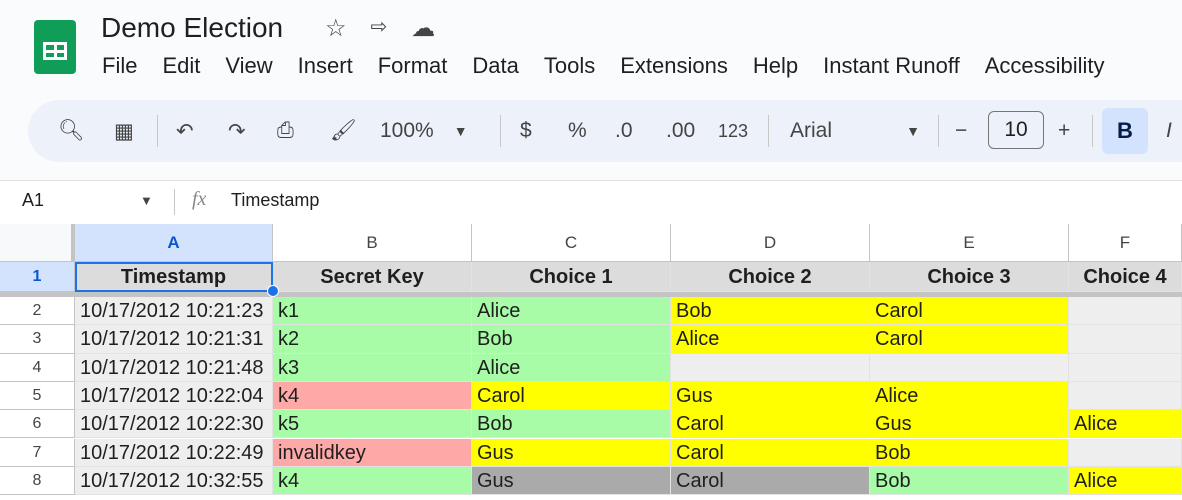  Describe the element at coordinates (372, 339) in the screenshot. I see `cell: k2` at that location.